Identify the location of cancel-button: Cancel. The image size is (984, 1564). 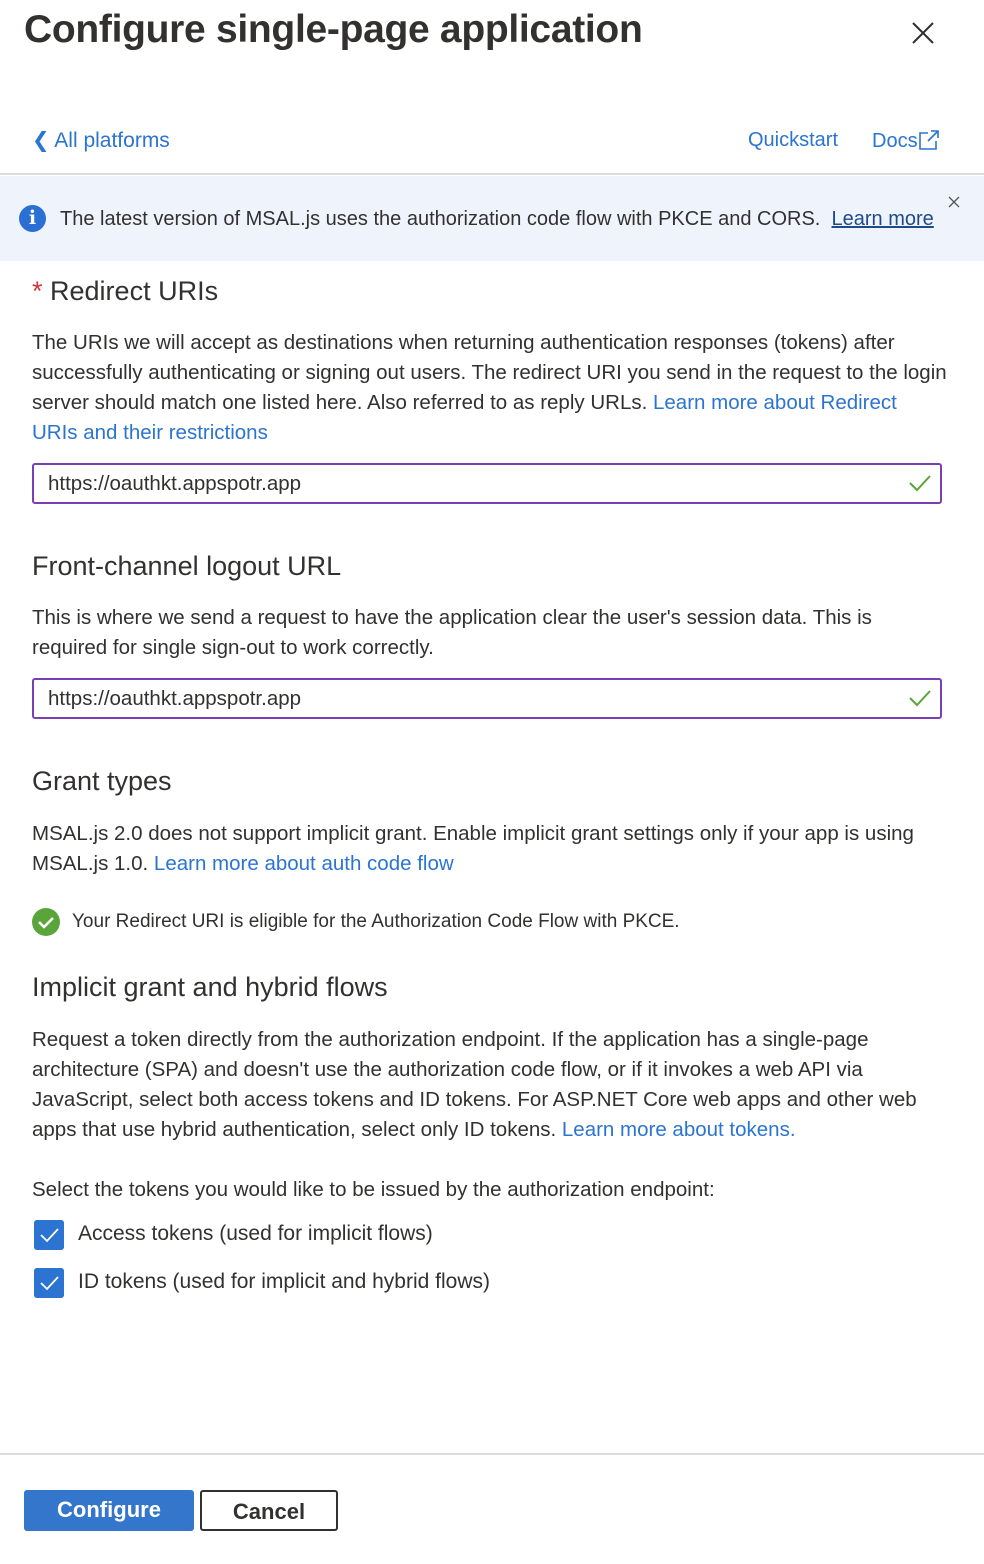
(269, 1510).